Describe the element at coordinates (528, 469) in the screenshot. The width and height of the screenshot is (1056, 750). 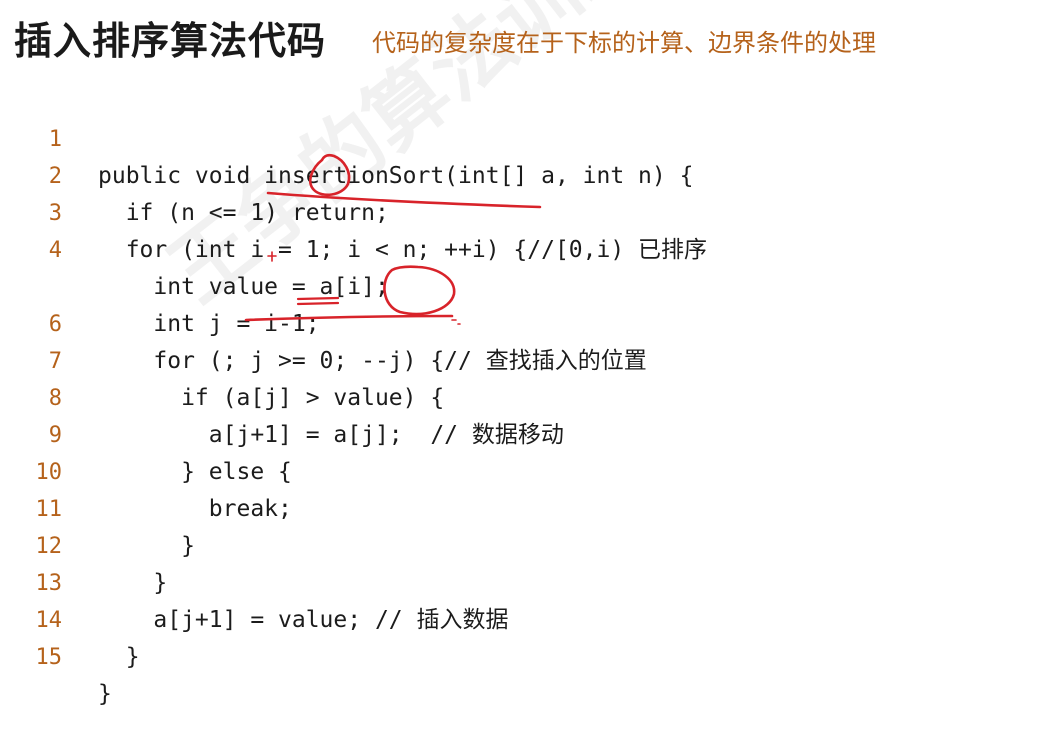
I see `code-line: 10 break;` at that location.